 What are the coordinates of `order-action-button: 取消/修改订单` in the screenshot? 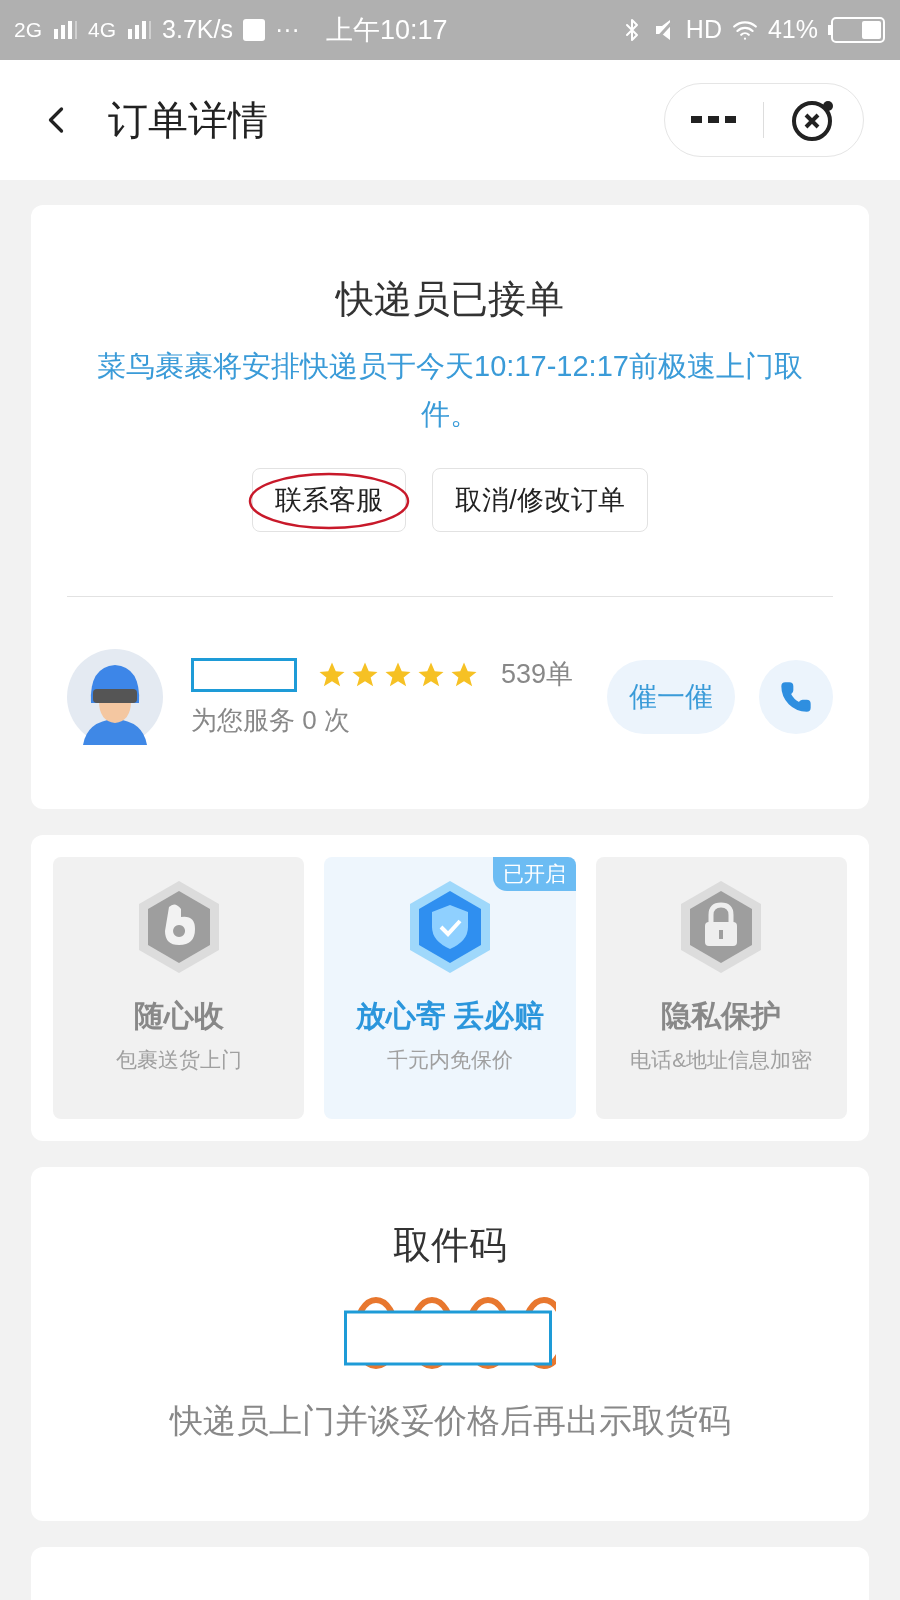 It's located at (540, 500).